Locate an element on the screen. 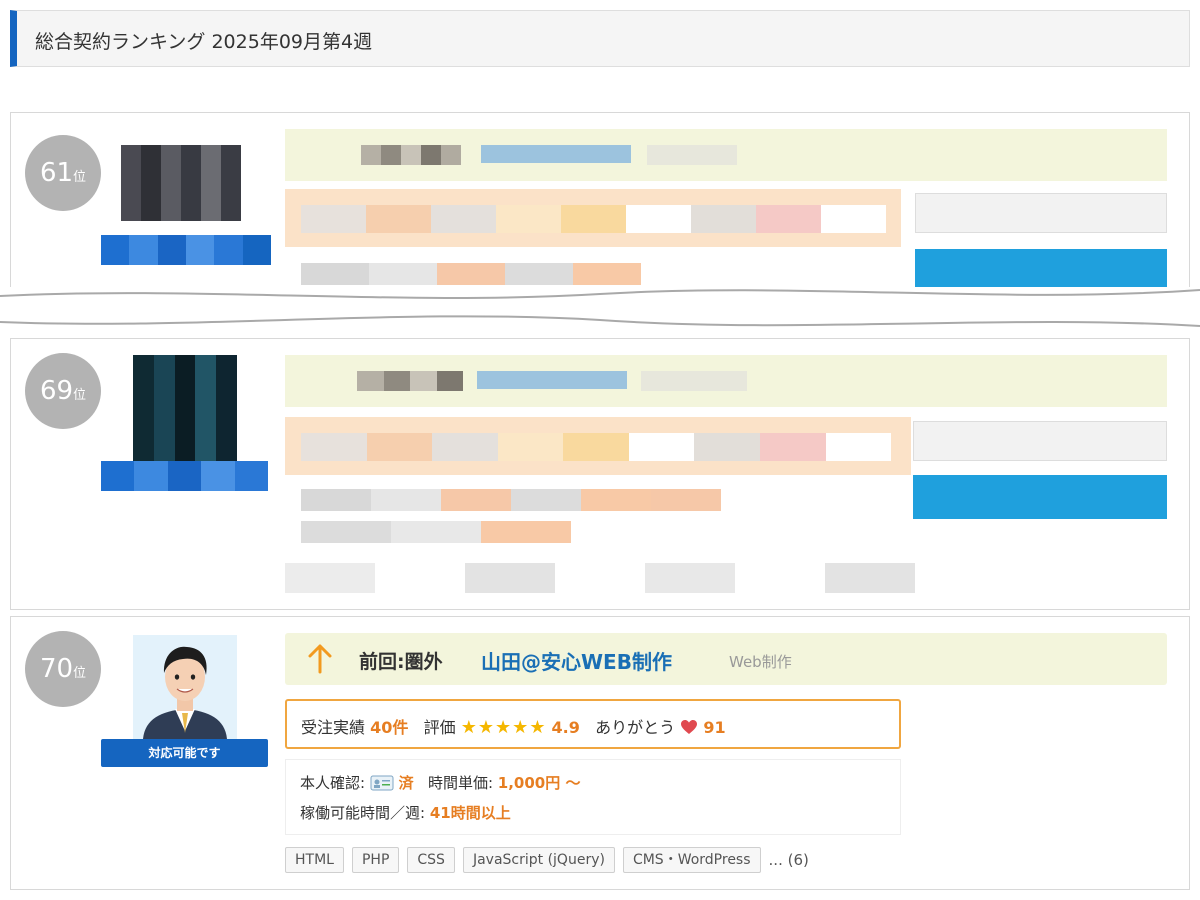  availability-badge: 対応可能です is located at coordinates (184, 753).